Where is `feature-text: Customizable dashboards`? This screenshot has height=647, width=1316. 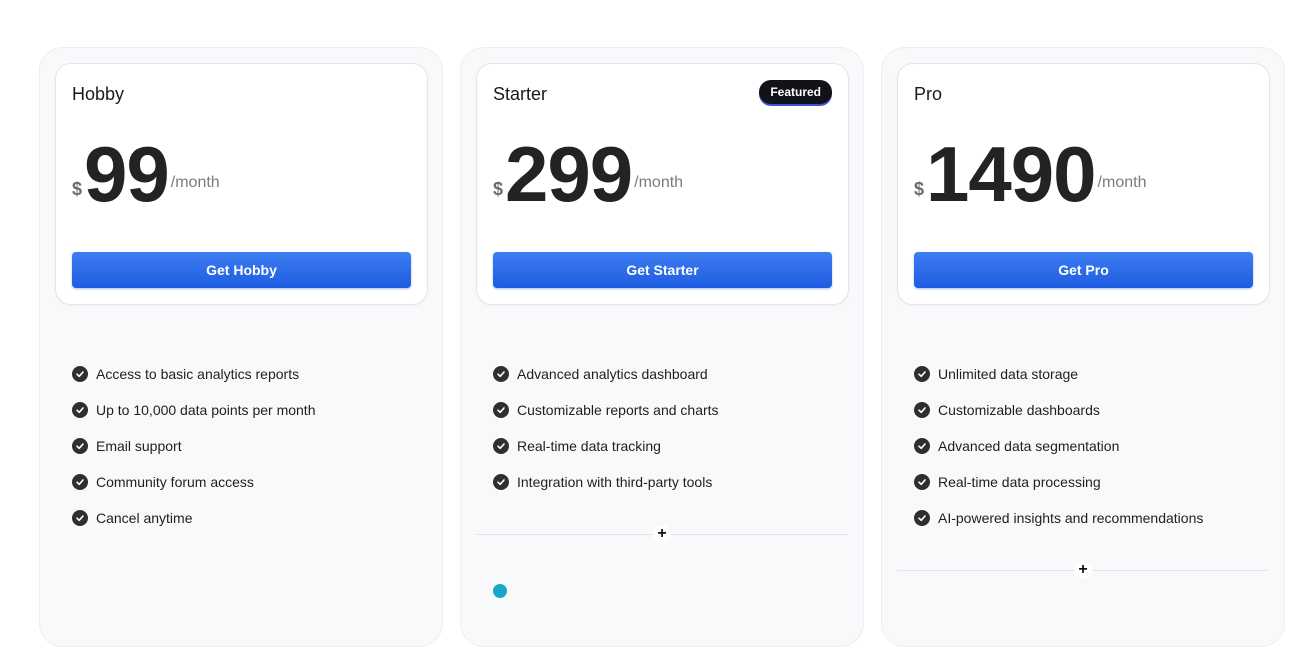
feature-text: Customizable dashboards is located at coordinates (1019, 410).